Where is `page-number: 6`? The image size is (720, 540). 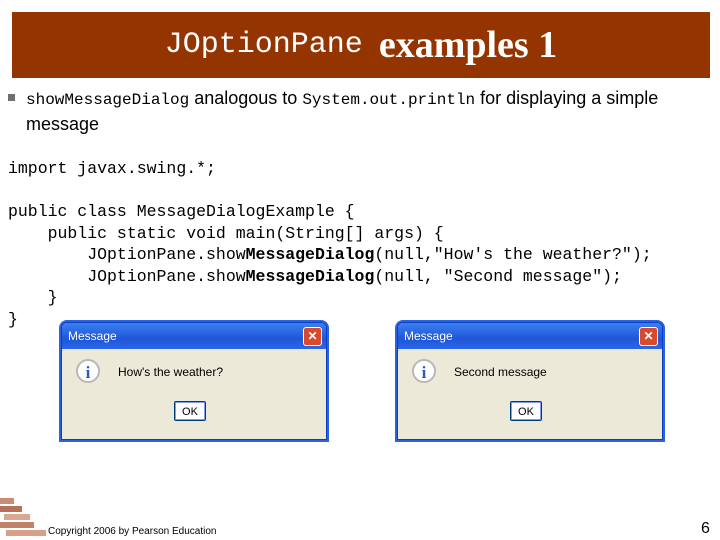
page-number: 6 is located at coordinates (705, 528).